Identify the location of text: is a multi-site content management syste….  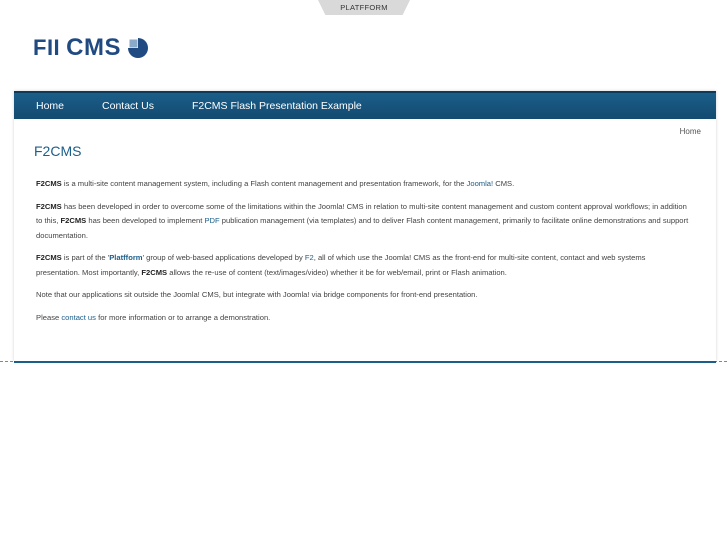
(264, 183).